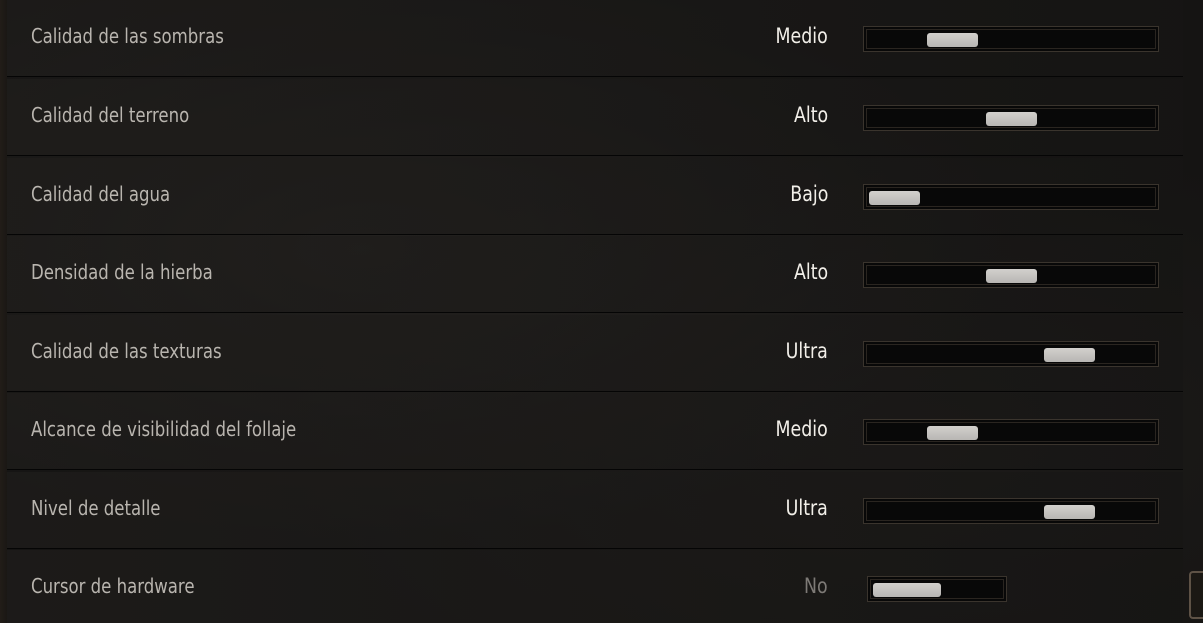 The image size is (1203, 623). What do you see at coordinates (595, 510) in the screenshot?
I see `setting-row-detail-level: Nivel de detalle Ultra` at bounding box center [595, 510].